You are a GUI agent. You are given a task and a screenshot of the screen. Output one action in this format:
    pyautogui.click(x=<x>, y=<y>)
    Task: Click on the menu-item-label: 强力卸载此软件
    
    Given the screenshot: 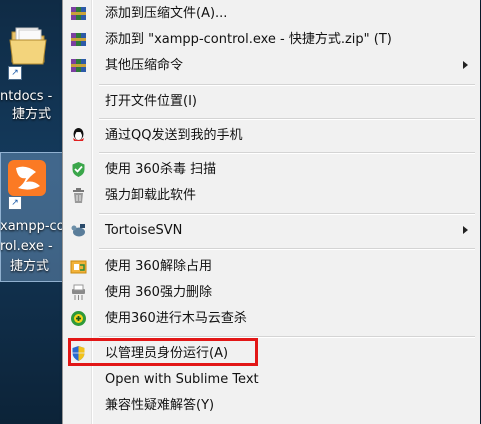 What is the action you would take?
    pyautogui.click(x=151, y=195)
    